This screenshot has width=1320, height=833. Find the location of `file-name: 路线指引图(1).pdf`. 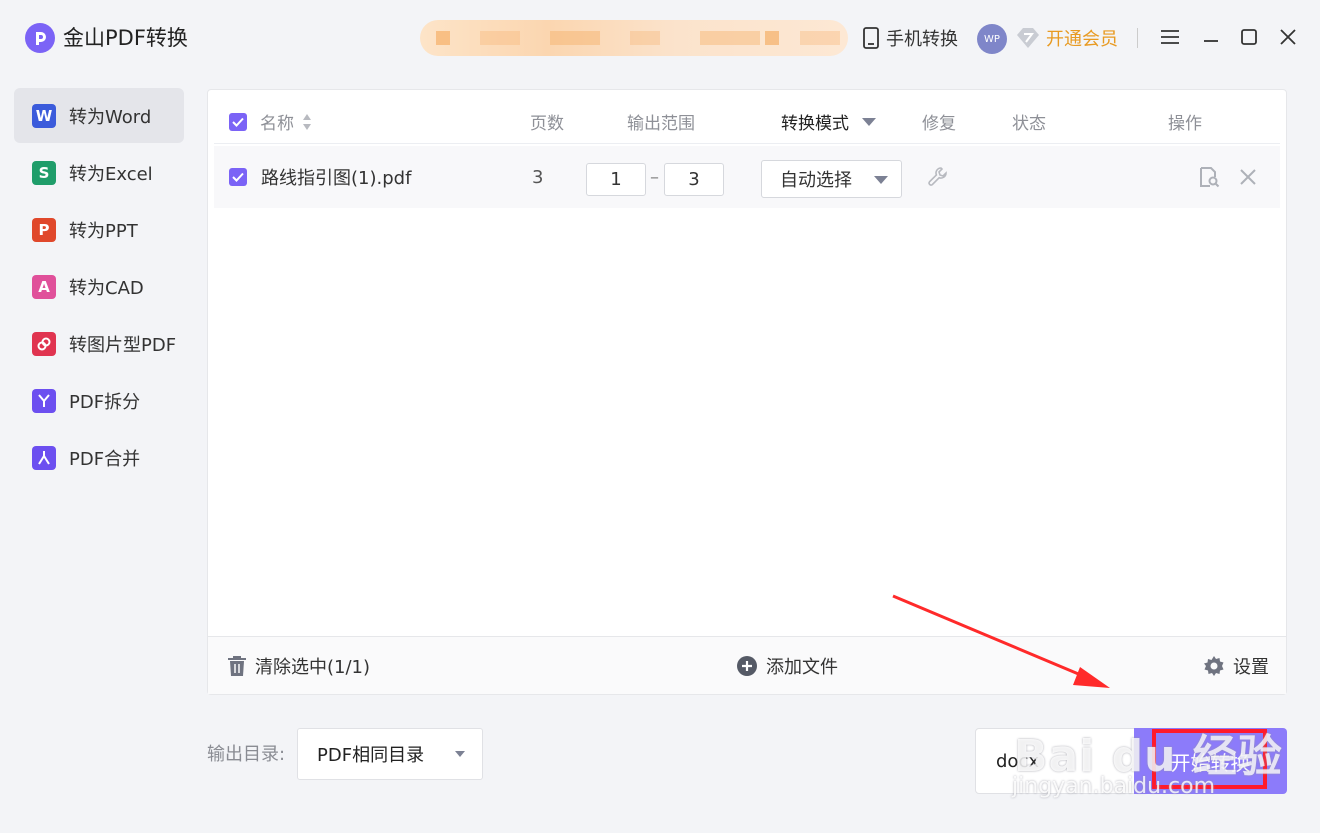

file-name: 路线指引图(1).pdf is located at coordinates (336, 178).